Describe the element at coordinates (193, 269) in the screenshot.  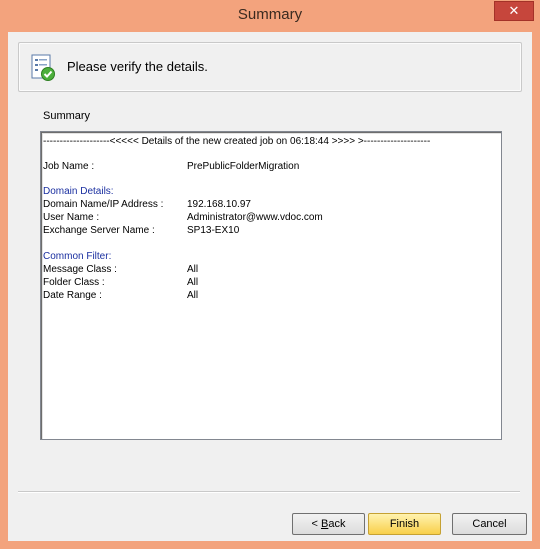
I see `message-class-value: All` at that location.